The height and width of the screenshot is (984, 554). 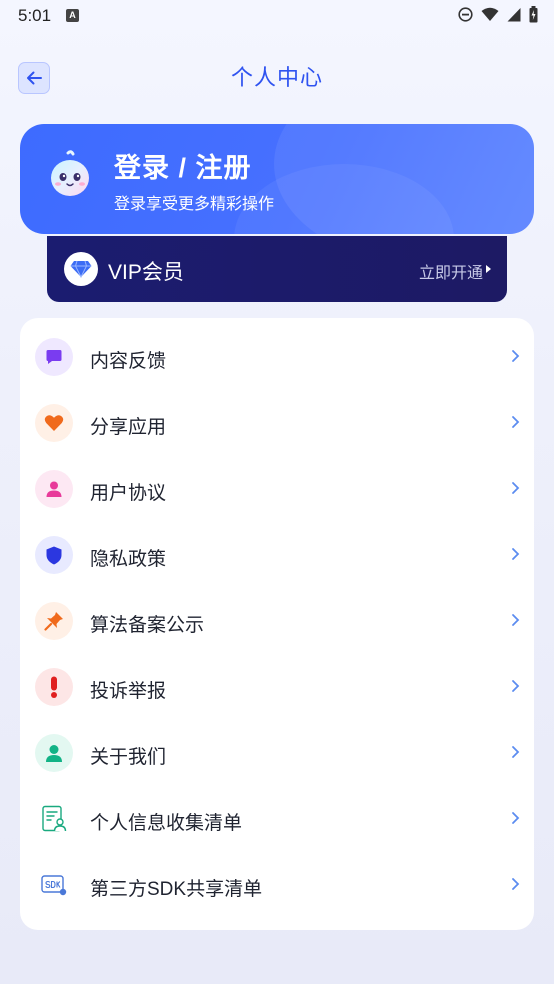 What do you see at coordinates (277, 17) in the screenshot?
I see `status-bar: 5:01 A` at bounding box center [277, 17].